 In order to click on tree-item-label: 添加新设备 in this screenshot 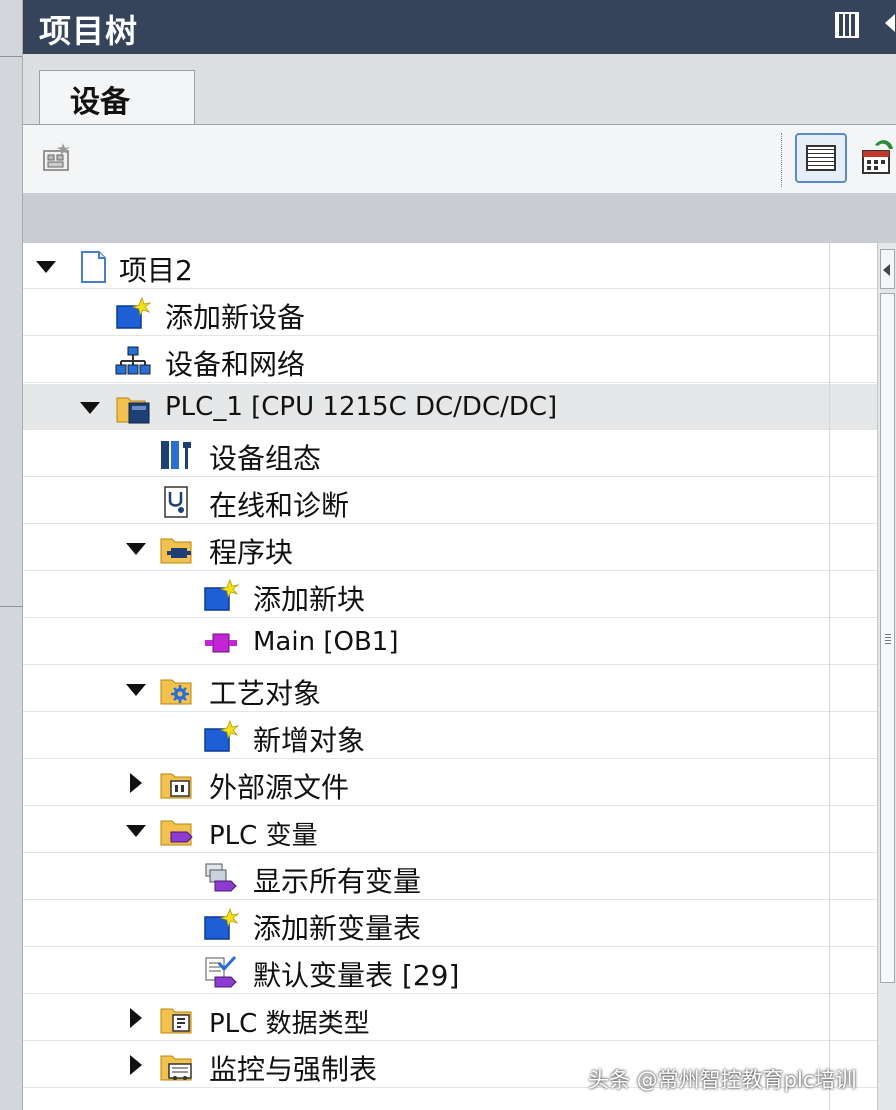, I will do `click(235, 317)`.